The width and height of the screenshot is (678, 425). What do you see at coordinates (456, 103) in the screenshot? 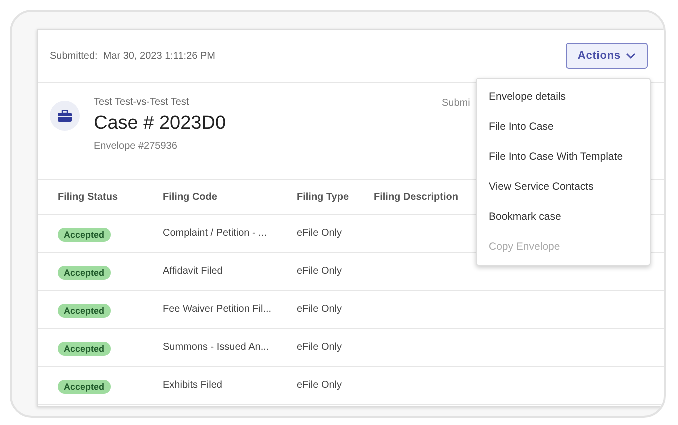
I see `submitted-label: Submi` at bounding box center [456, 103].